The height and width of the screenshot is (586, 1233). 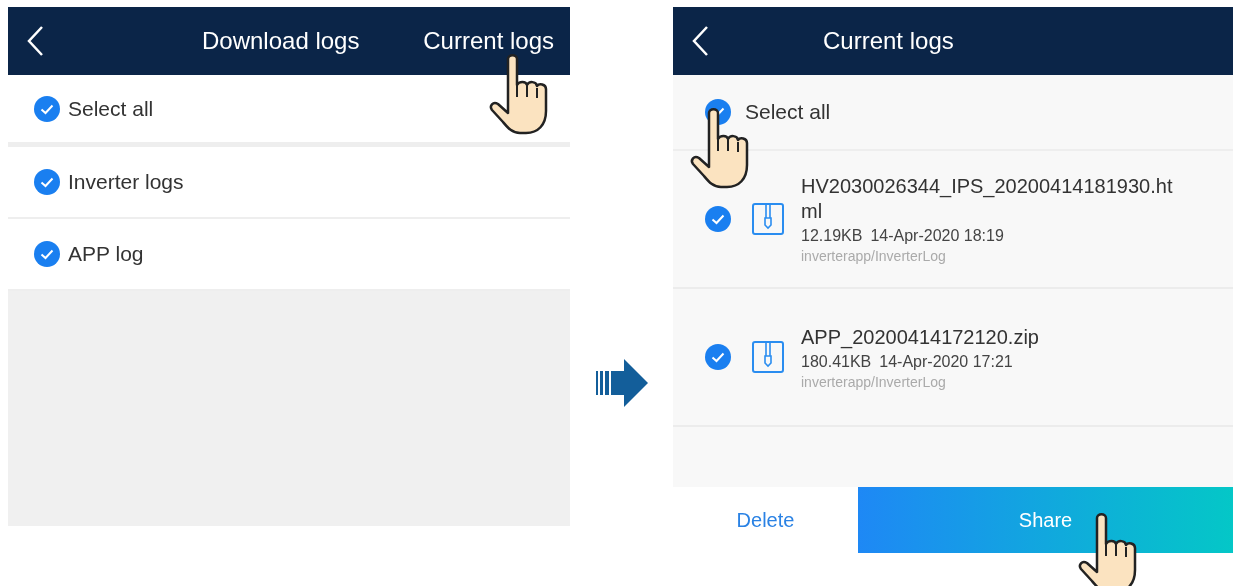 I want to click on file-name: HV2030026344_IPS_20200414181930.html, so click(x=987, y=199).